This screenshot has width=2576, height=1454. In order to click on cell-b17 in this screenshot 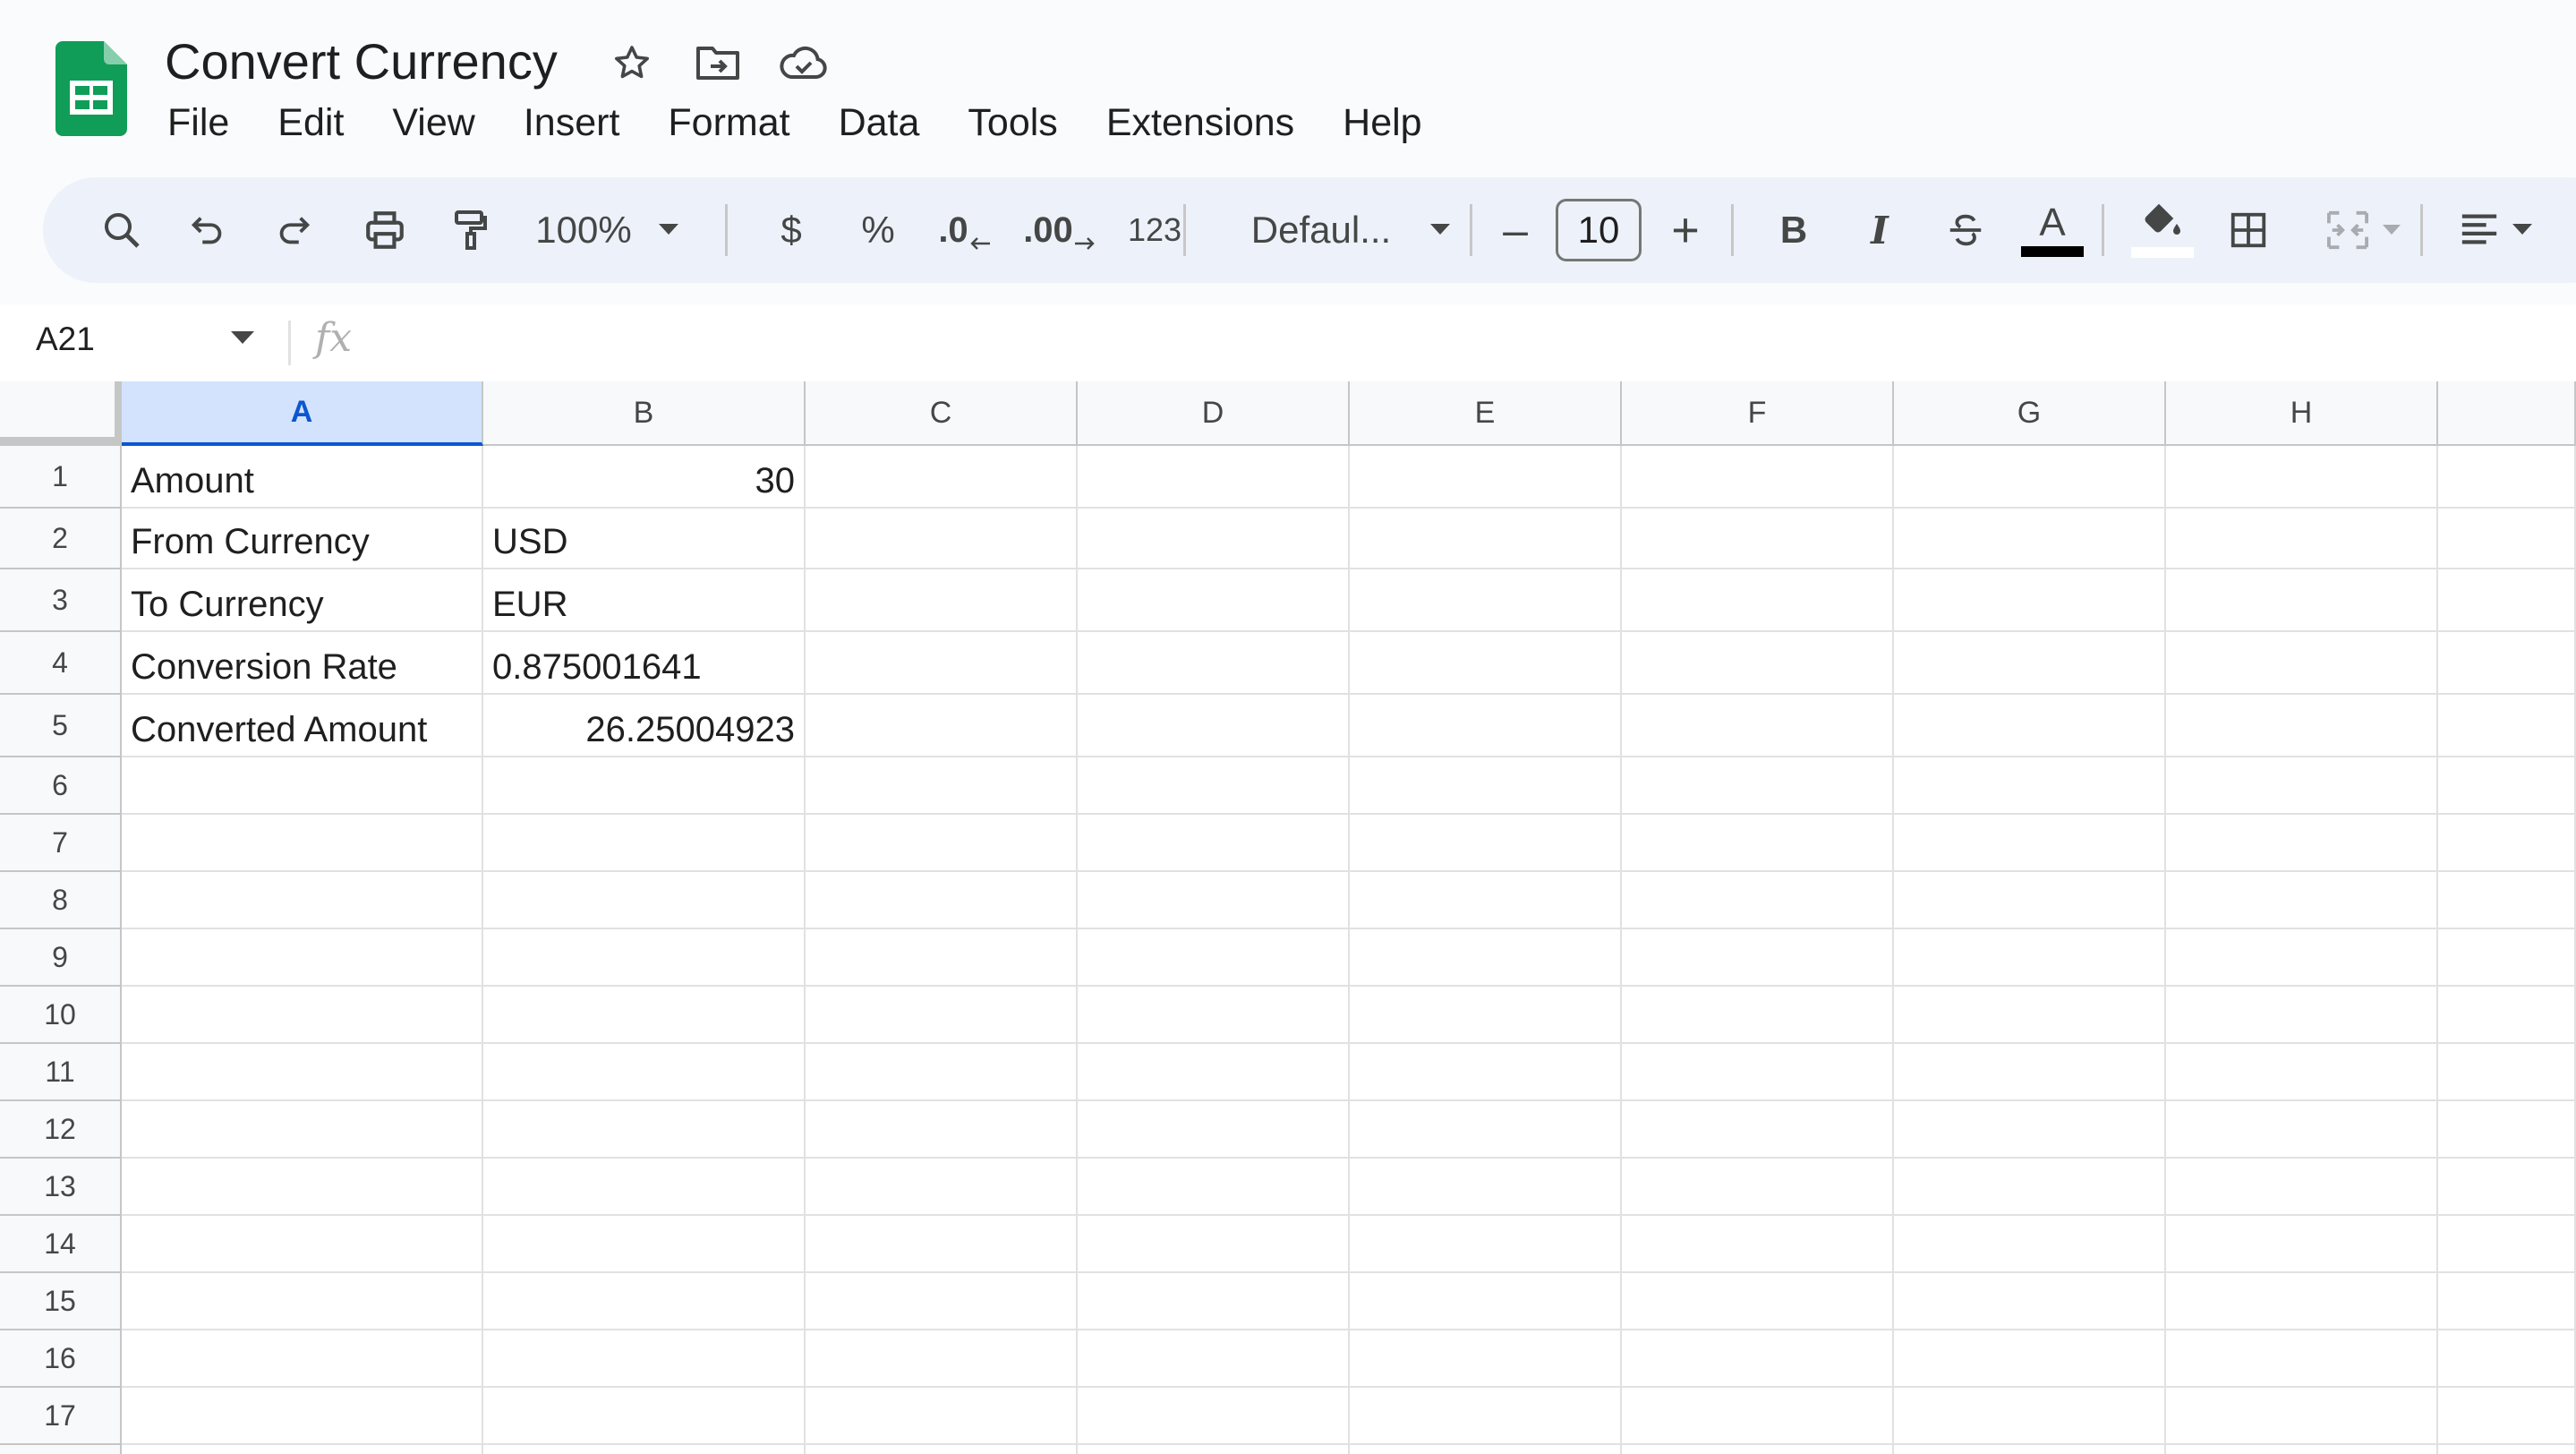, I will do `click(644, 1416)`.